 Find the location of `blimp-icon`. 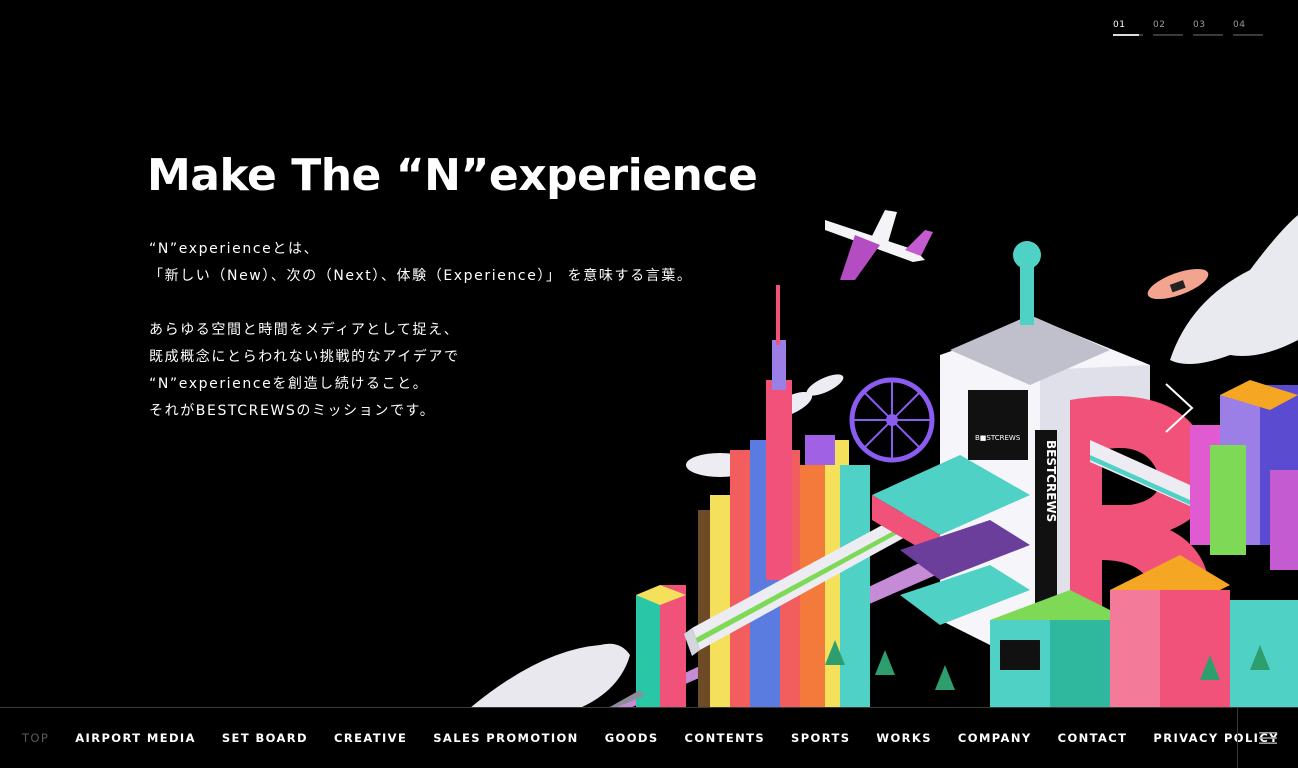

blimp-icon is located at coordinates (1178, 284).